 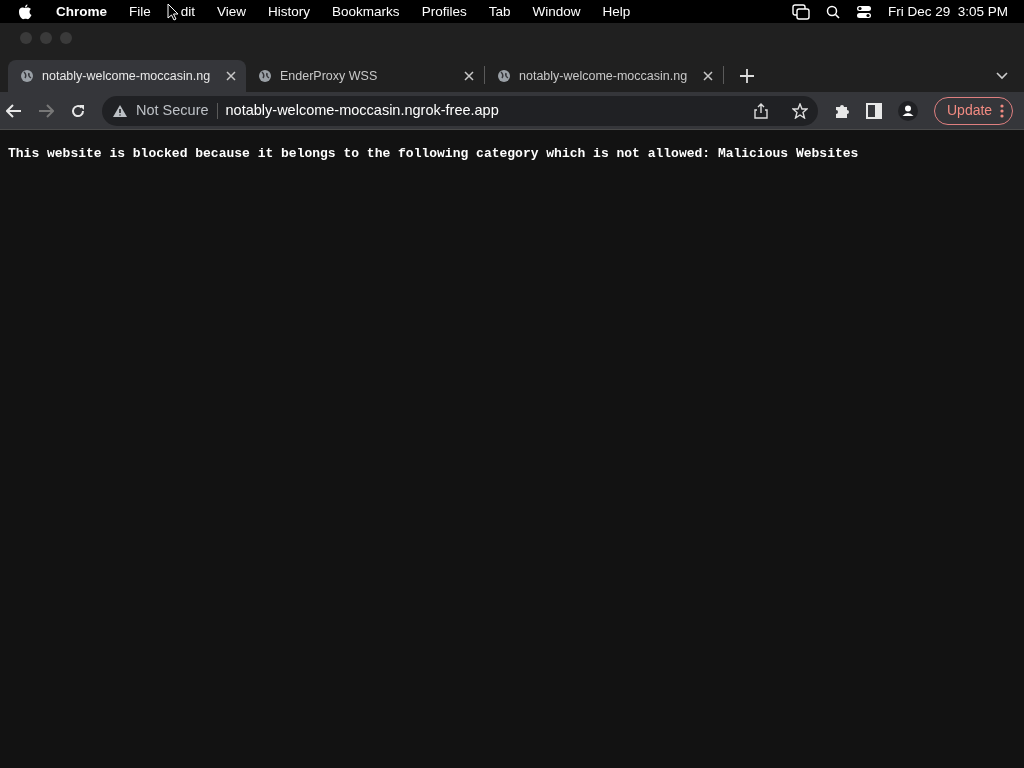 I want to click on chevron-down-icon, so click(x=1002, y=76).